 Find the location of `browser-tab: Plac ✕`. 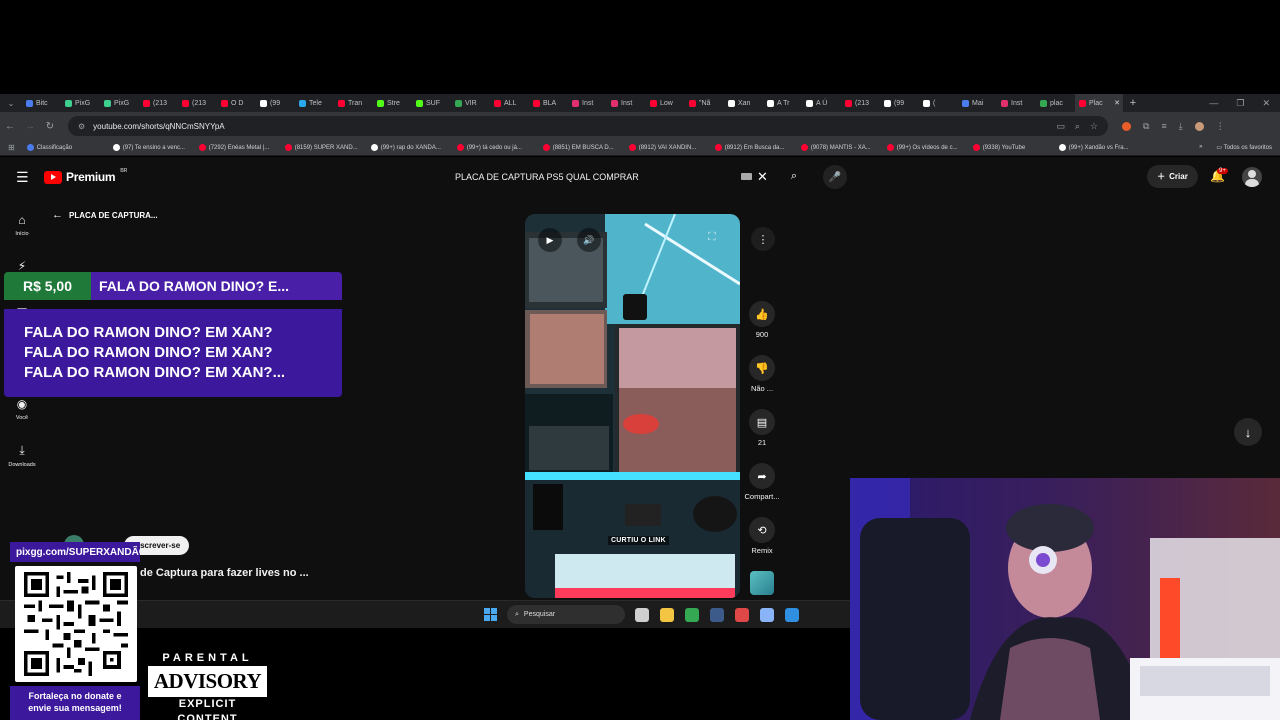

browser-tab: Plac ✕ is located at coordinates (1099, 103).